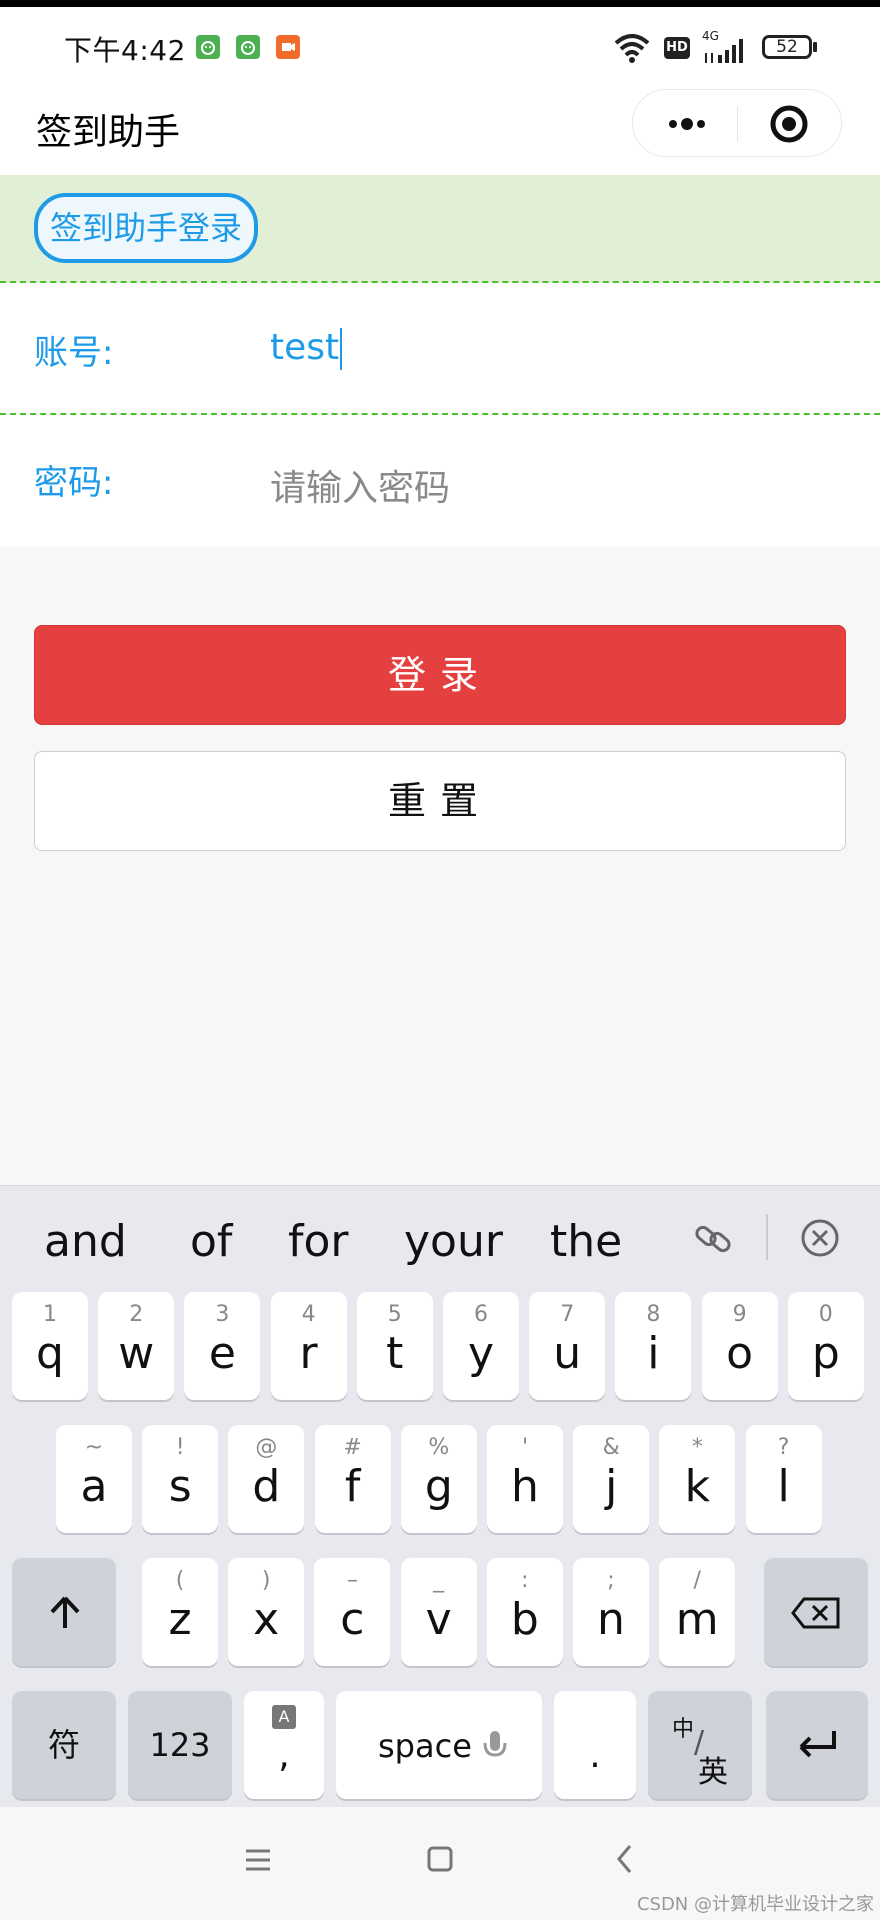 Image resolution: width=880 pixels, height=1920 pixels. What do you see at coordinates (341, 349) in the screenshot?
I see `text-caret` at bounding box center [341, 349].